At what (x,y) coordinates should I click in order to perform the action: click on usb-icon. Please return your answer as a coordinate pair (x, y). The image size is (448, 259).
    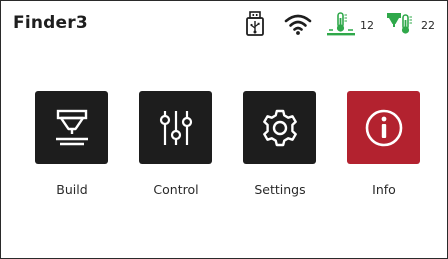
    Looking at the image, I should click on (255, 23).